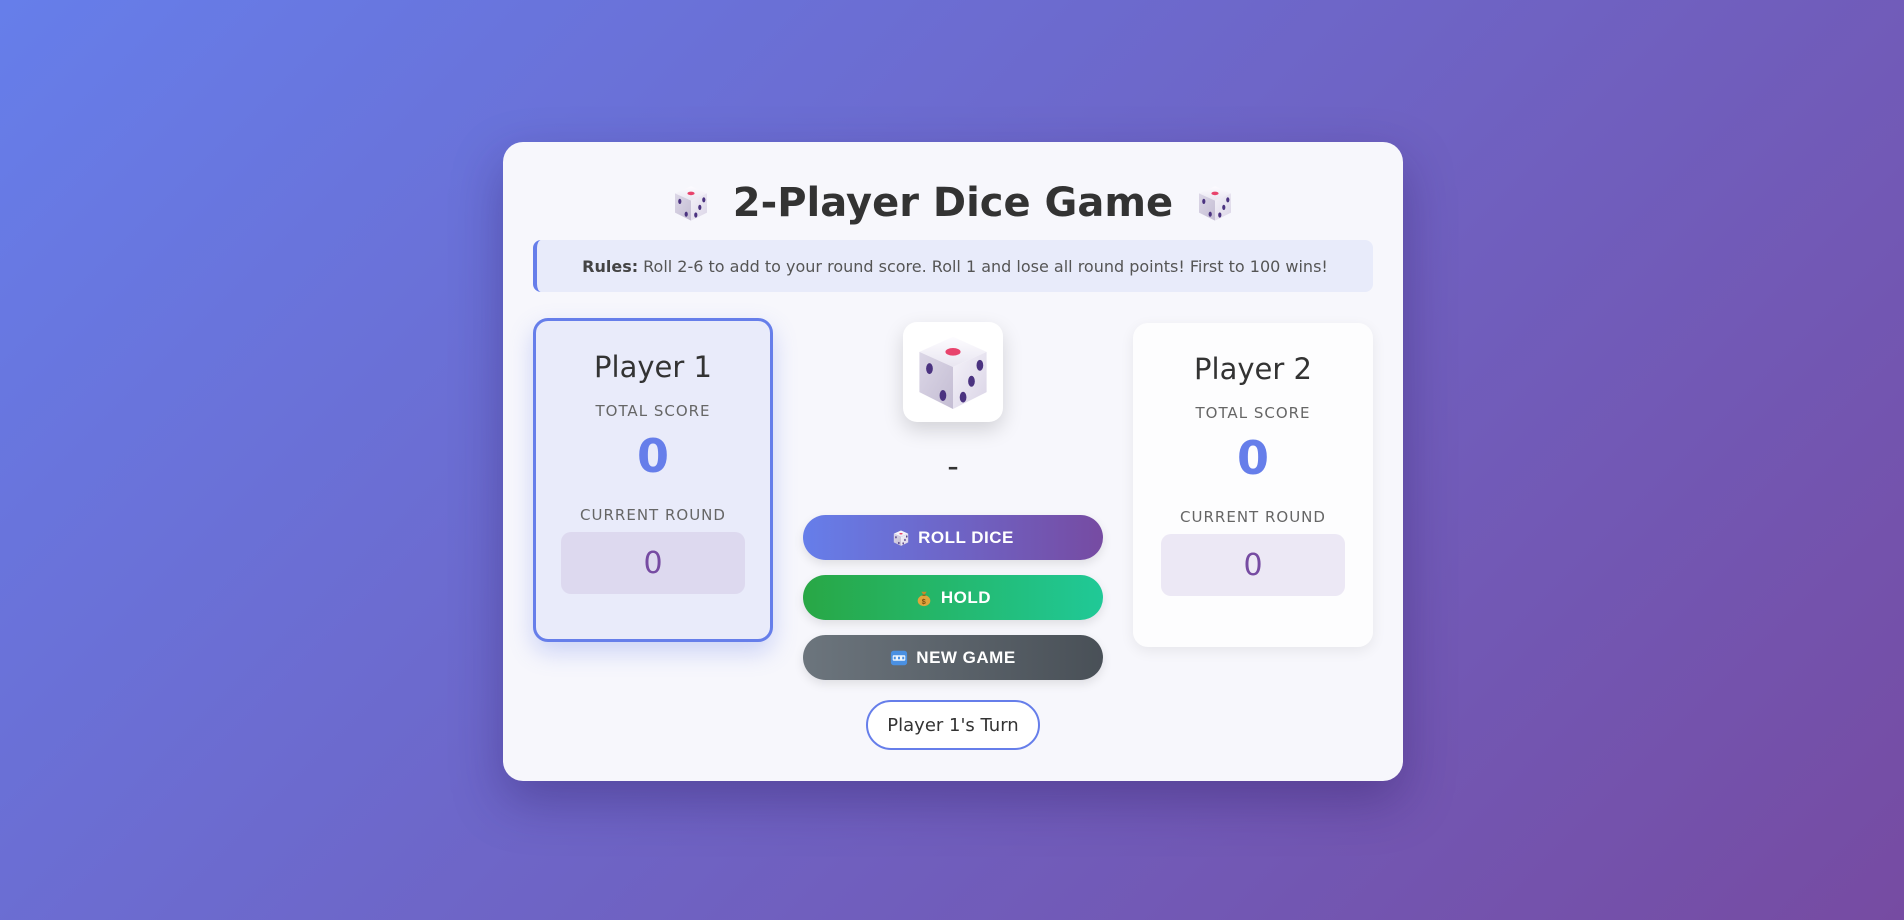  I want to click on player-2-round-label: CURRENT ROUND, so click(1253, 517).